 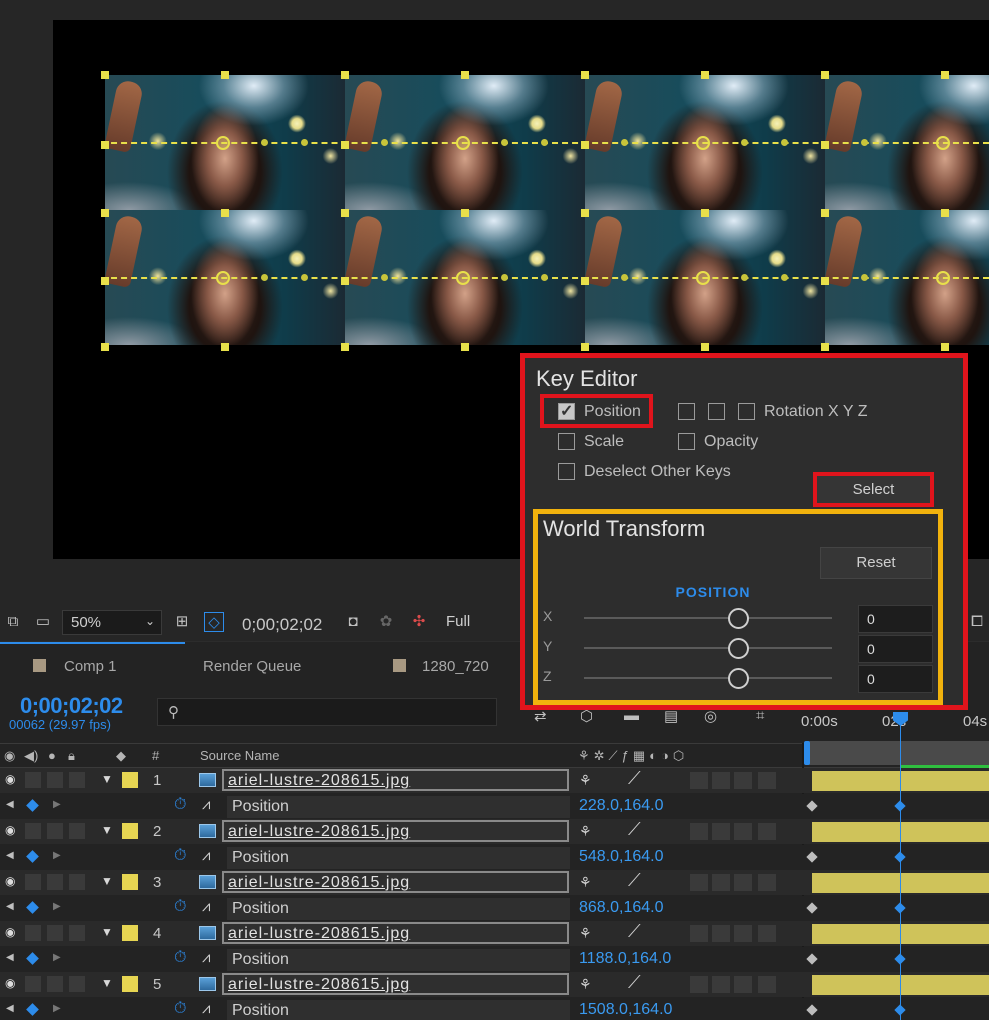 What do you see at coordinates (621, 806) in the screenshot?
I see `property-value: 228.0,164.0` at bounding box center [621, 806].